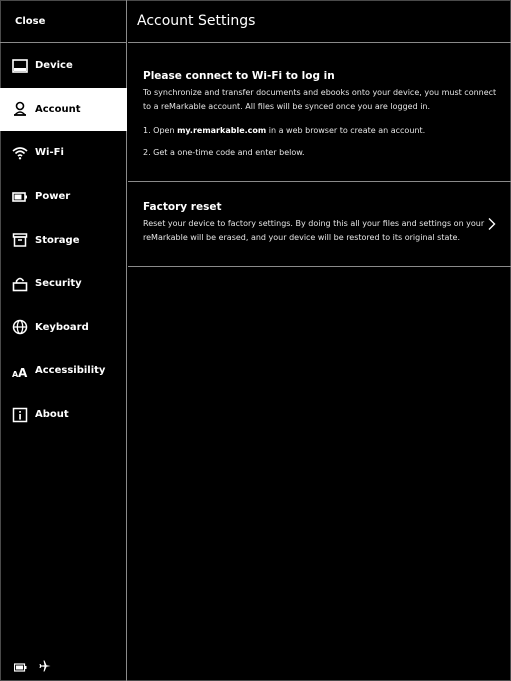 This screenshot has width=511, height=681. I want to click on sidebar-item-label: About, so click(52, 415).